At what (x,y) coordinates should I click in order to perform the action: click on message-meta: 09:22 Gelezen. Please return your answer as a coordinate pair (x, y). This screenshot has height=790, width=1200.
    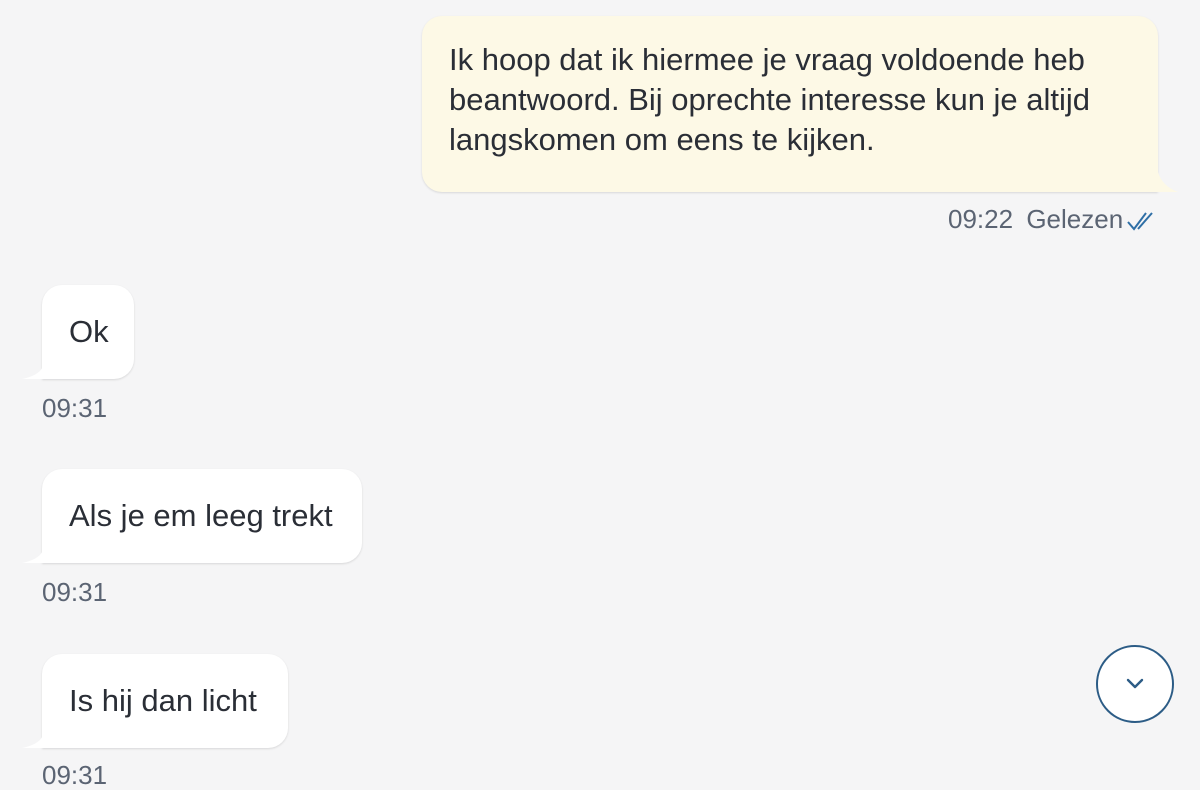
    Looking at the image, I should click on (1035, 219).